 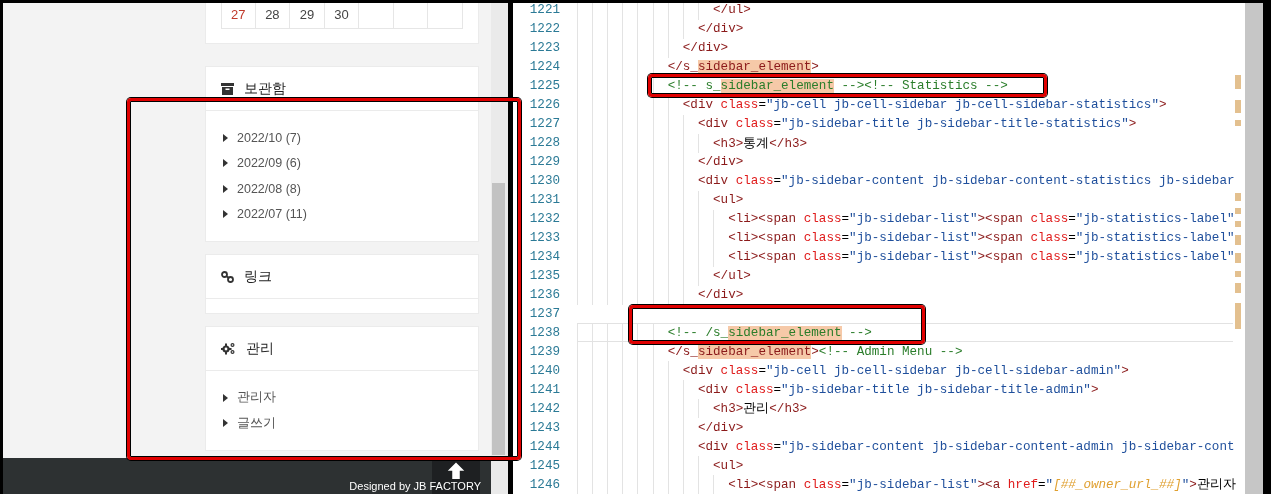 I want to click on calendar-day: 28, so click(x=273, y=16).